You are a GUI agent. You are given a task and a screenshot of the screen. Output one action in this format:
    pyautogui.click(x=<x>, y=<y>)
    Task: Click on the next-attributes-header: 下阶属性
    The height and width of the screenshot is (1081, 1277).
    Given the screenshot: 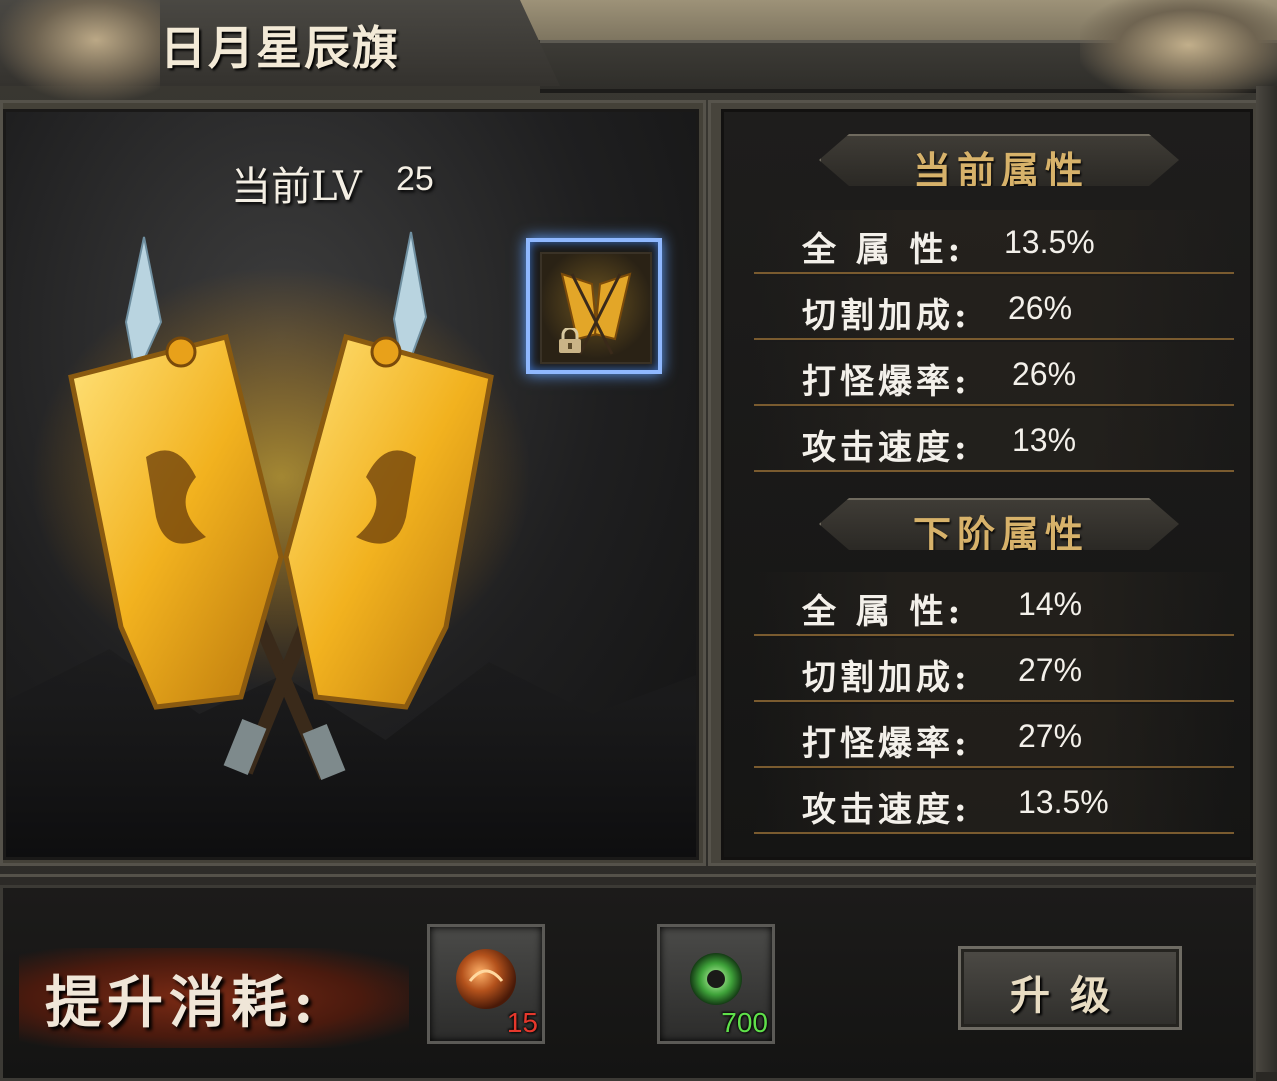 What is the action you would take?
    pyautogui.click(x=999, y=524)
    